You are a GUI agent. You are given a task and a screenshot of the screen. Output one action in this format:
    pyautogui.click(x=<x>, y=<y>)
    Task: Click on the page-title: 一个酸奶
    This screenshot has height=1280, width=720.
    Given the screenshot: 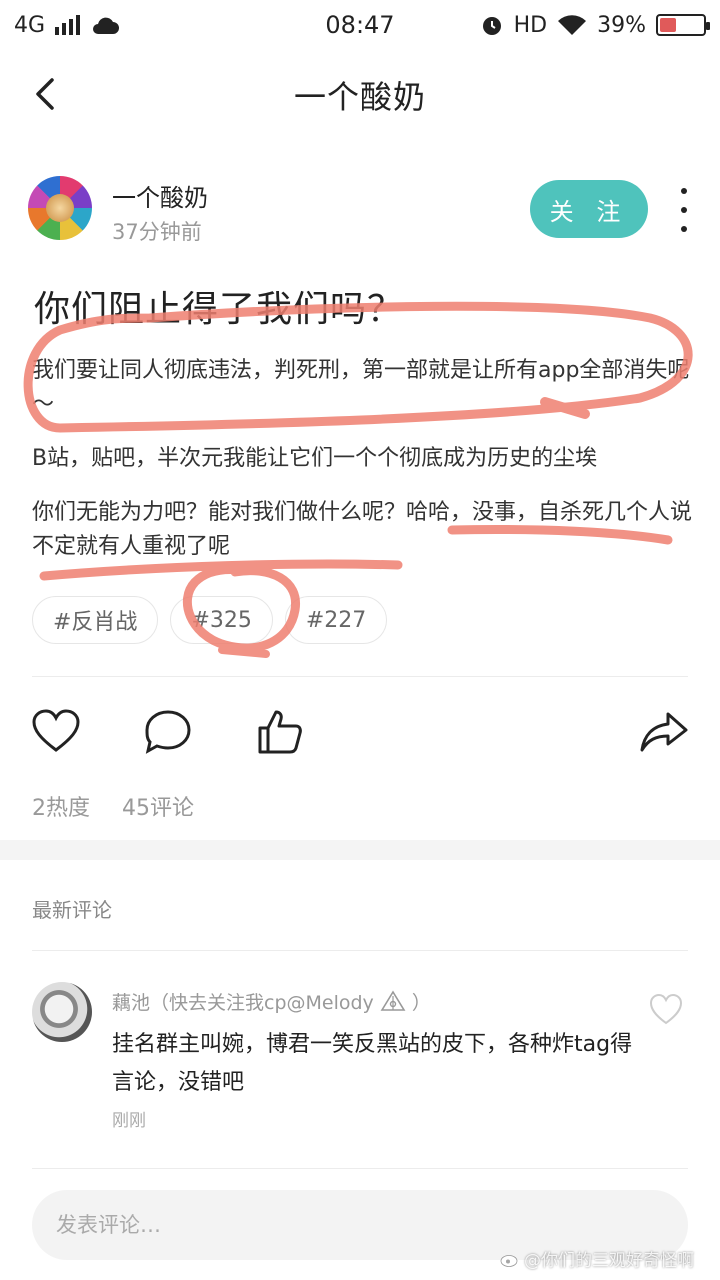 What is the action you would take?
    pyautogui.click(x=359, y=97)
    